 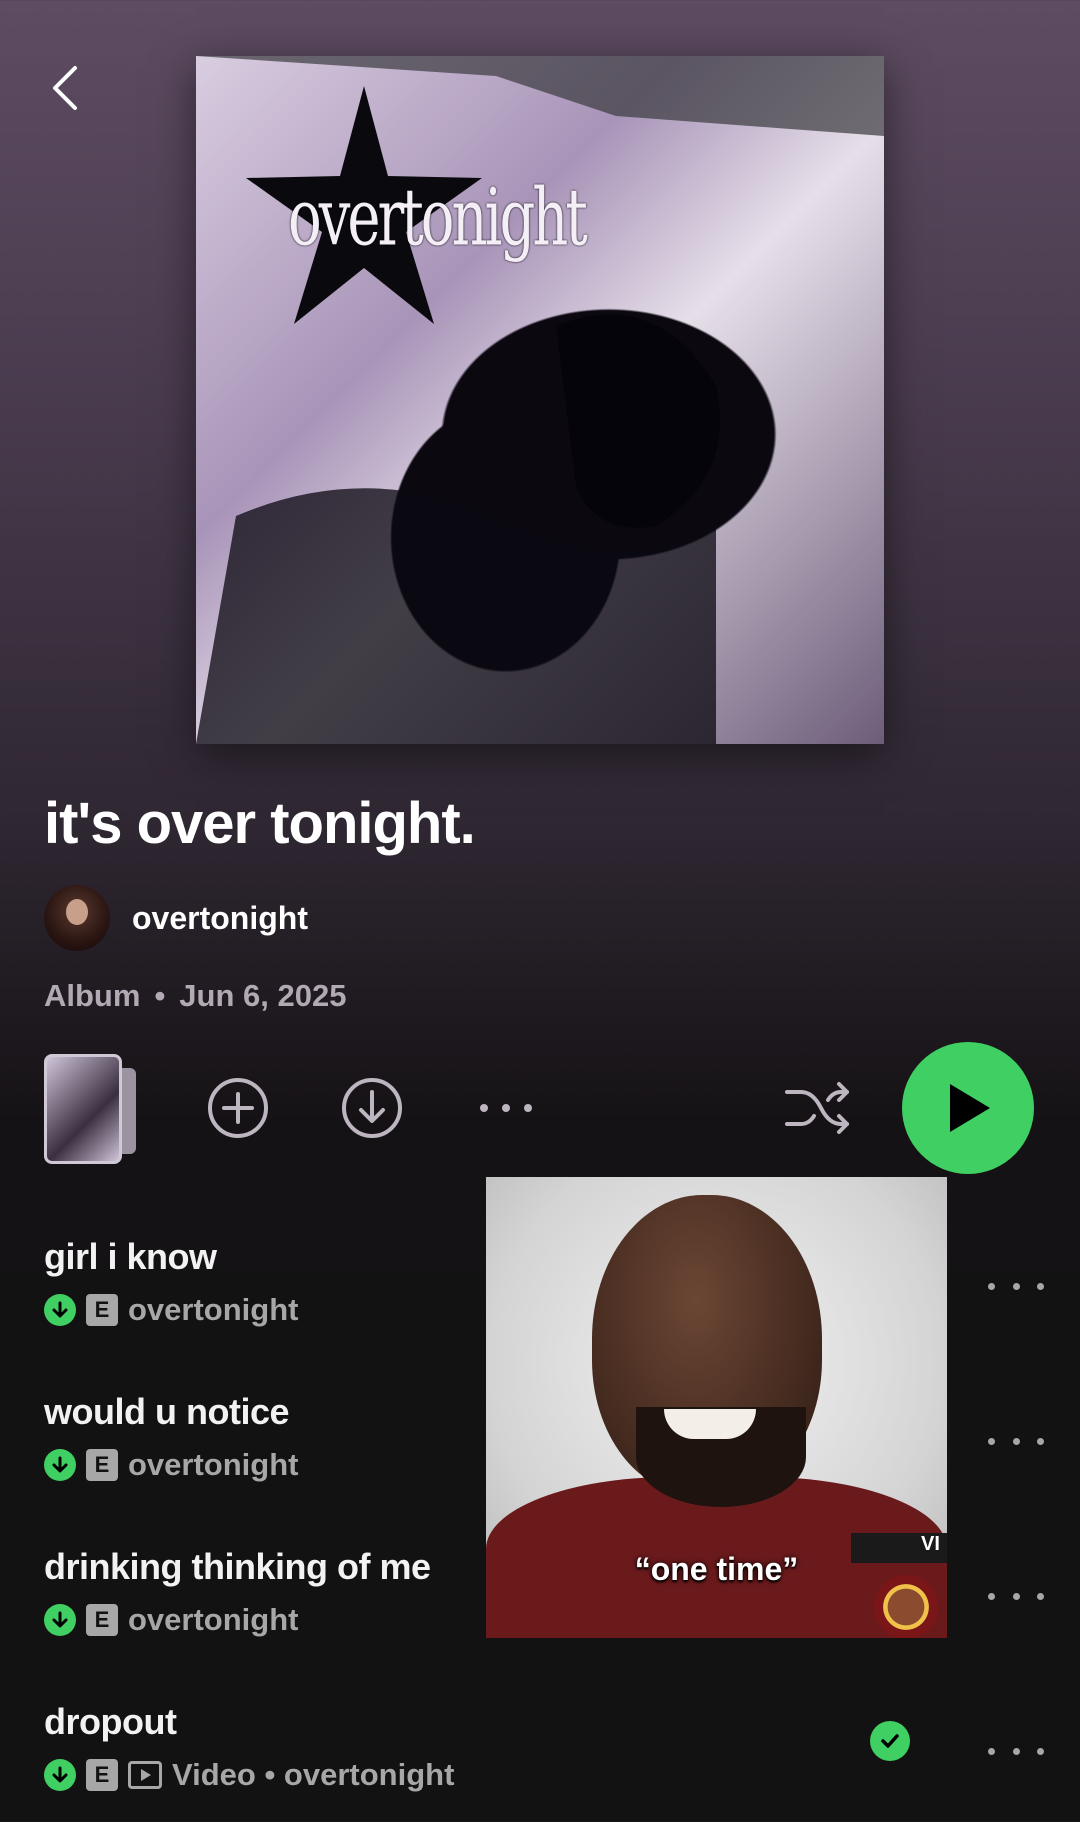 I want to click on shuffle-icon, so click(x=817, y=1108).